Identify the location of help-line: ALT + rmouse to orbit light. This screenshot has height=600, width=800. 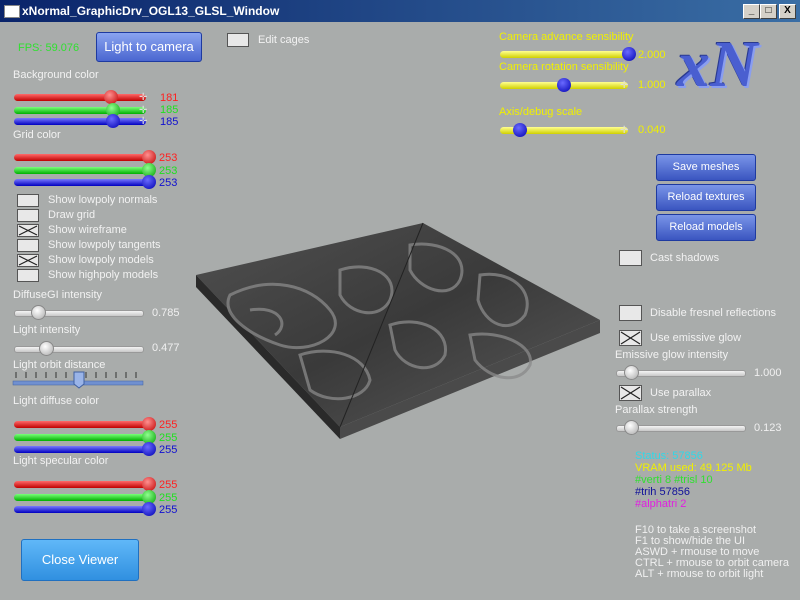
(699, 574).